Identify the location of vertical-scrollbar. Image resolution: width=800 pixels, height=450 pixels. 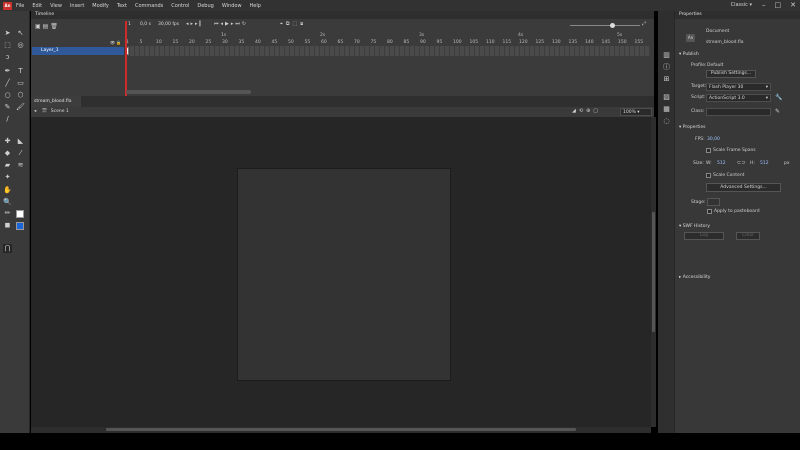
(653, 272).